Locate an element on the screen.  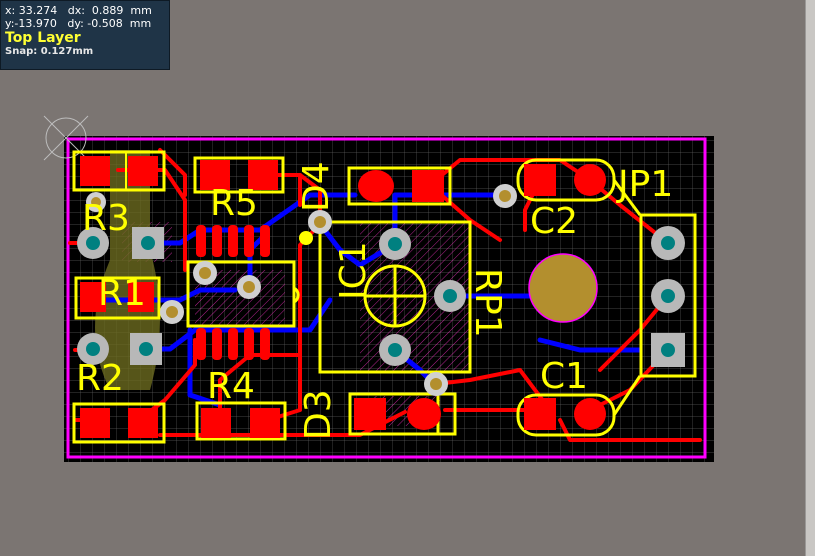
designator-d3: D3 is located at coordinates (318, 414).